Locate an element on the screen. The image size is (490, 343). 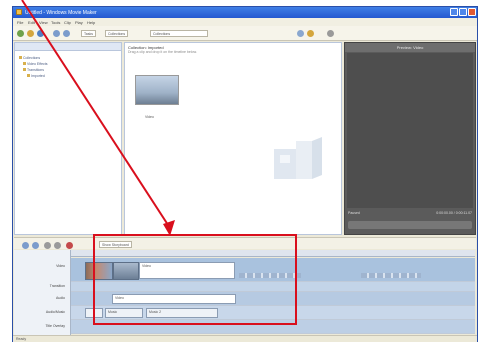
tree-item-imported: Imported is located at coordinates (36, 76).